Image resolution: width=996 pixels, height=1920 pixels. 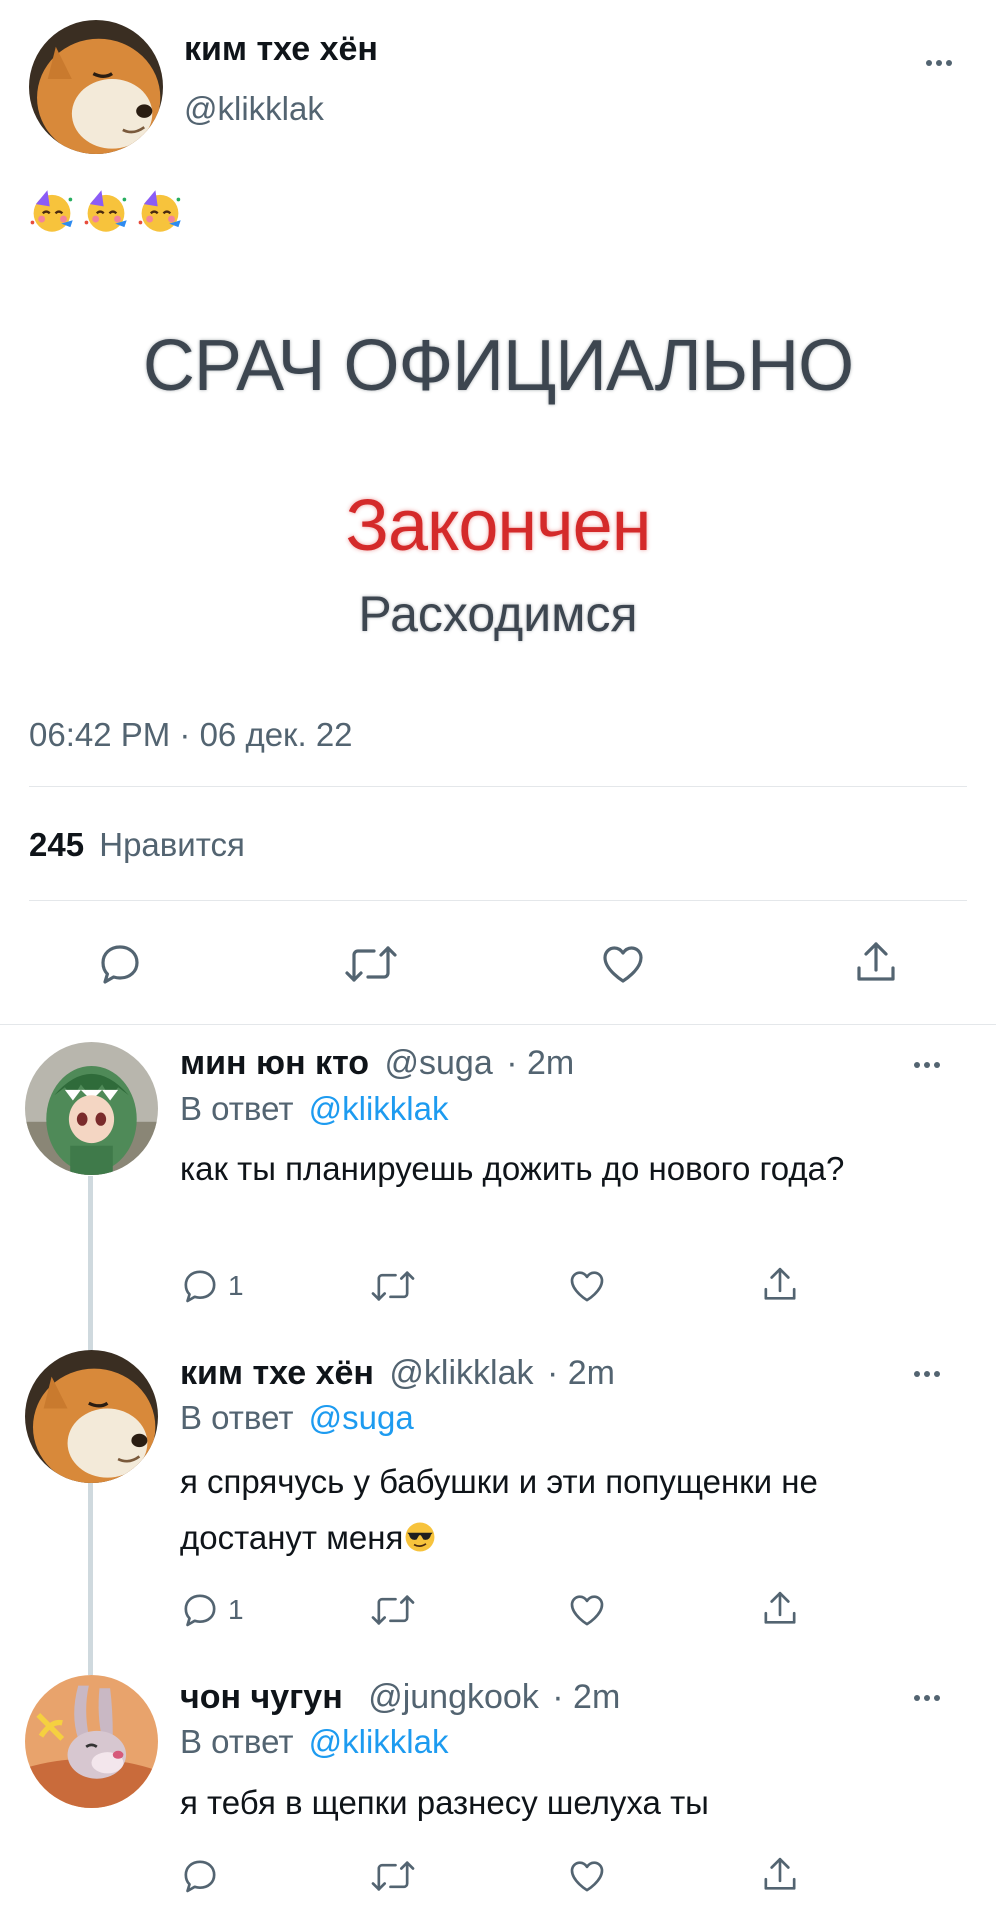 I want to click on reply-context: В ответ @suga, so click(x=297, y=1418).